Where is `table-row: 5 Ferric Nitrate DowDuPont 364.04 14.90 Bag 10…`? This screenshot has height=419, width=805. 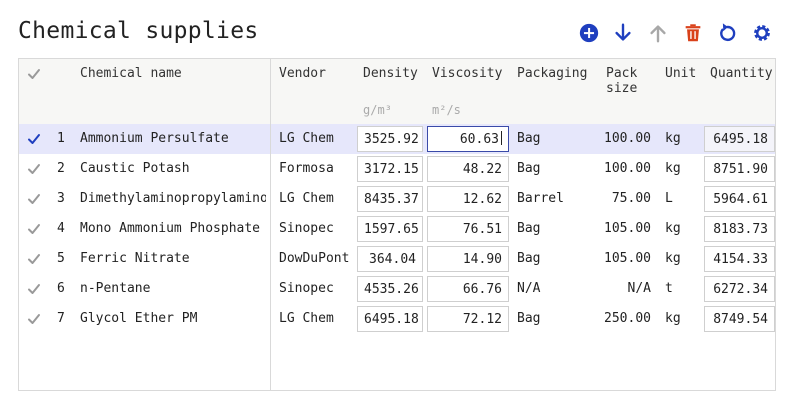 table-row: 5 Ferric Nitrate DowDuPont 364.04 14.90 Bag 10… is located at coordinates (397, 259).